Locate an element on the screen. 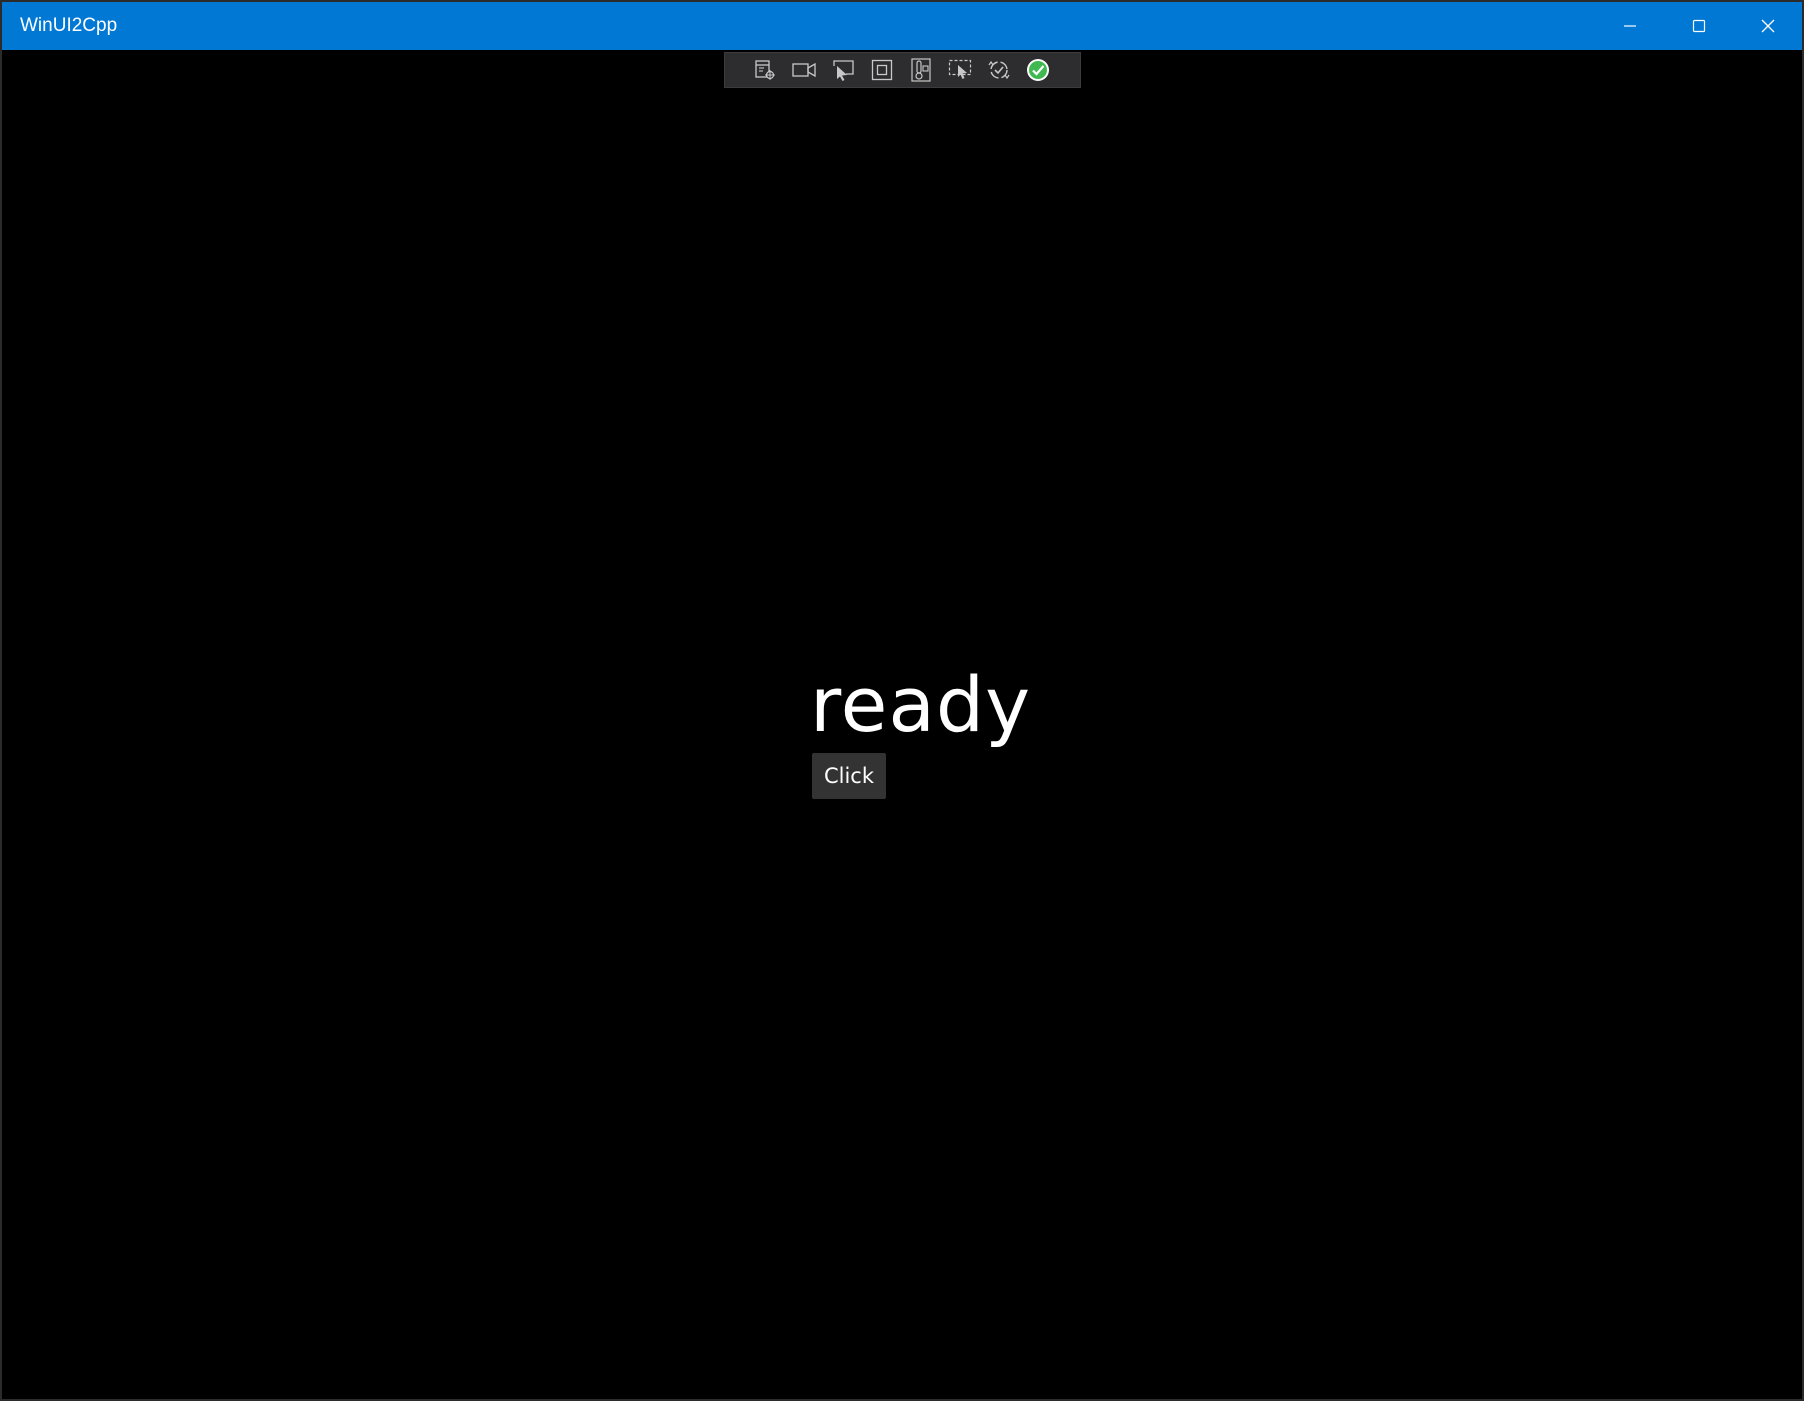 Image resolution: width=1804 pixels, height=1401 pixels. live-visual-tree-icon is located at coordinates (764, 70).